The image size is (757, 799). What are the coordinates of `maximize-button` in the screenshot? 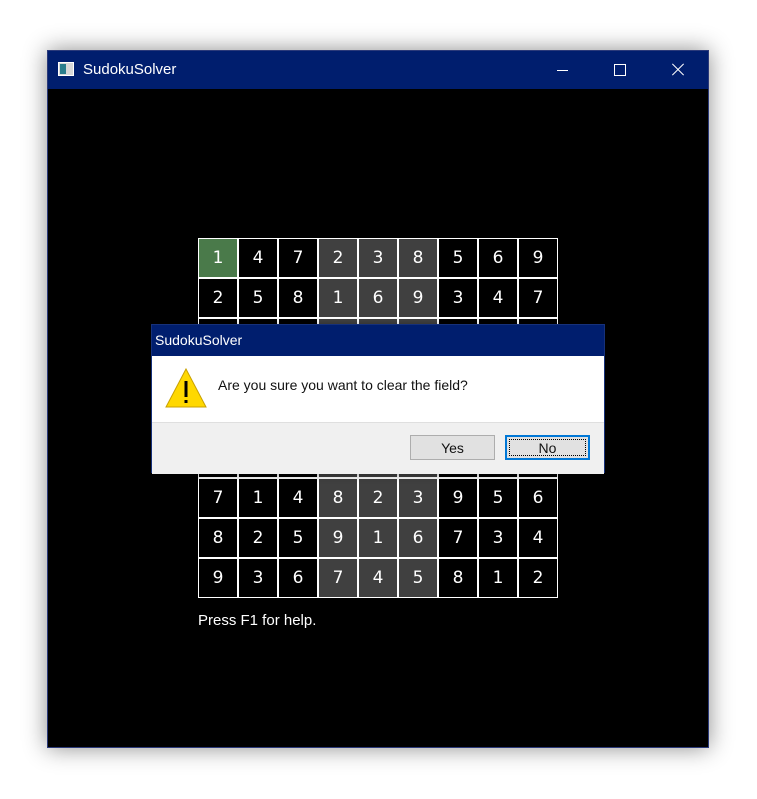 It's located at (620, 70).